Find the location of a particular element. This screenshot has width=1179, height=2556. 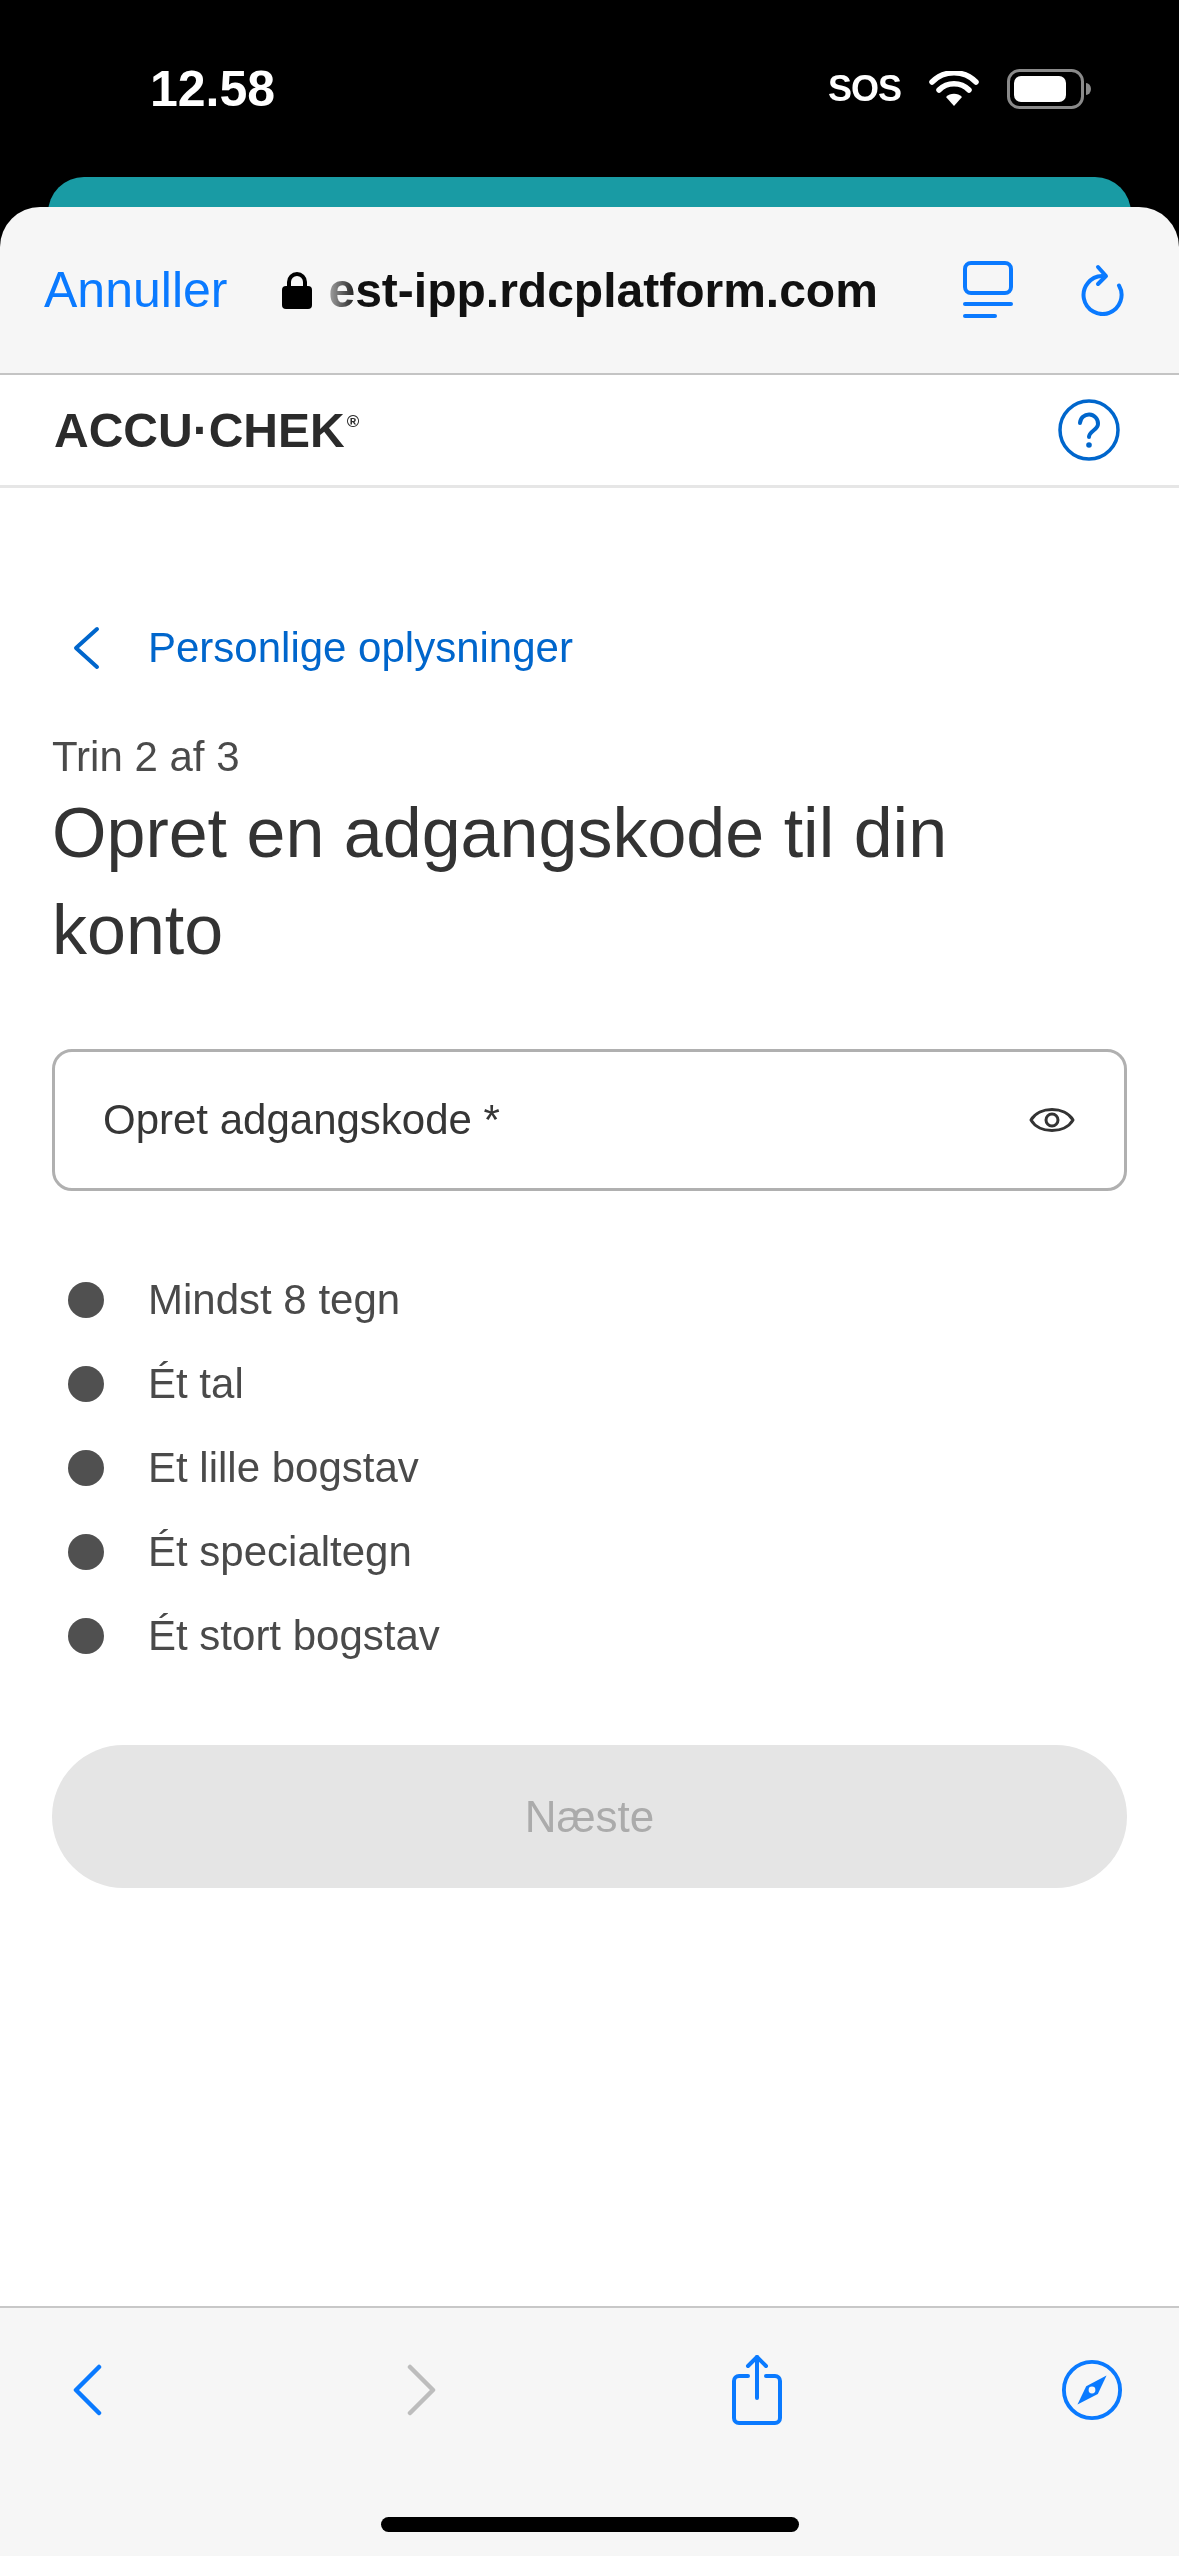

wifi-icon is located at coordinates (954, 88).